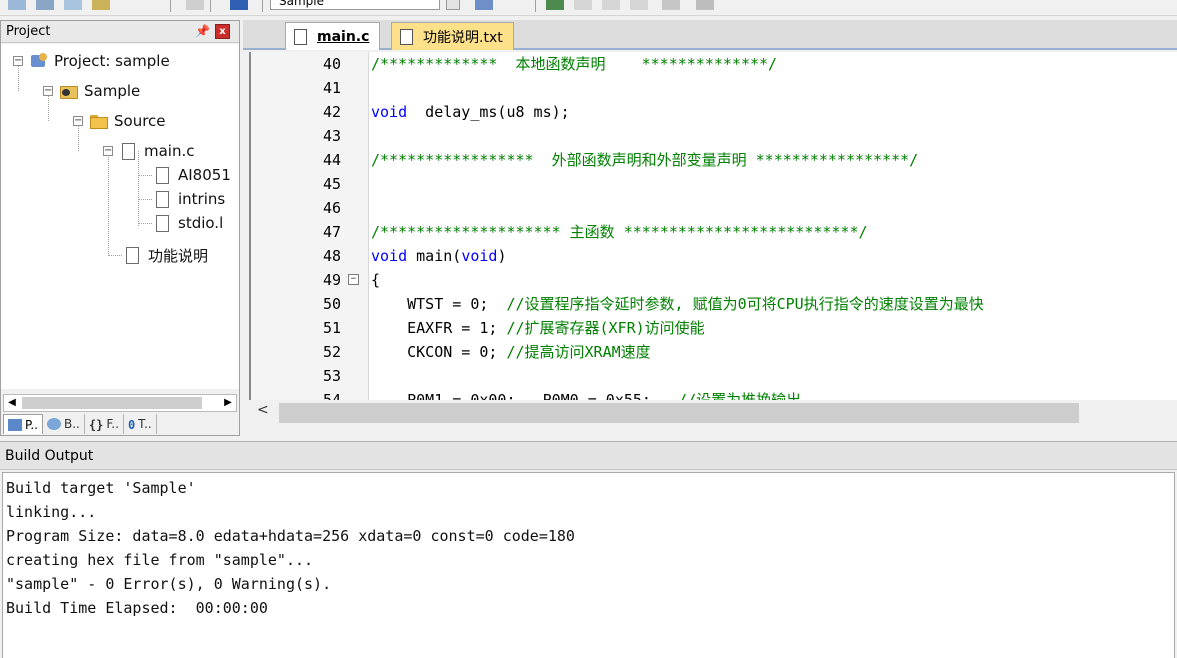  What do you see at coordinates (202, 31) in the screenshot?
I see `pin-icon: 📌` at bounding box center [202, 31].